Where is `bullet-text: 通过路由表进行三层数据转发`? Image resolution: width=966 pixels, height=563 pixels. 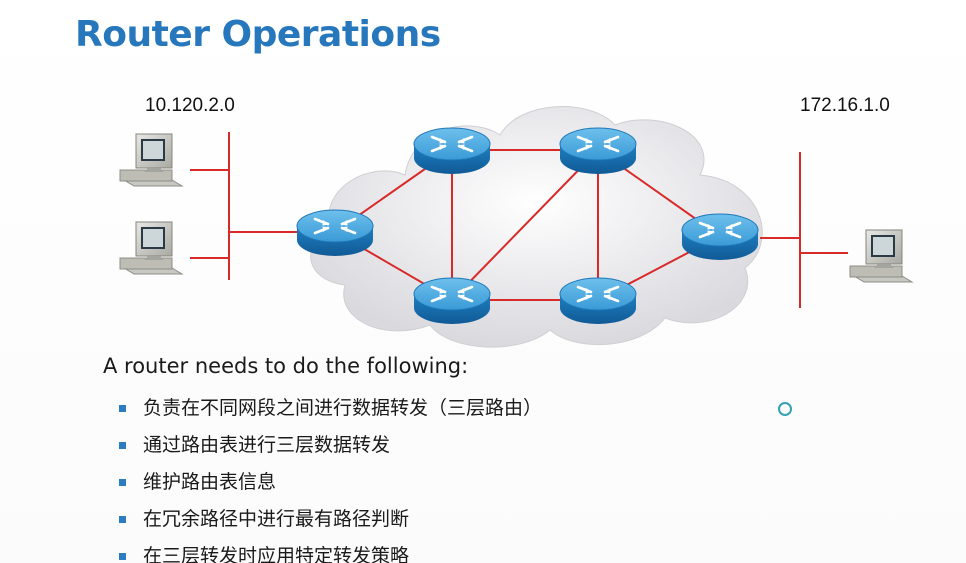
bullet-text: 通过路由表进行三层数据转发 is located at coordinates (267, 445).